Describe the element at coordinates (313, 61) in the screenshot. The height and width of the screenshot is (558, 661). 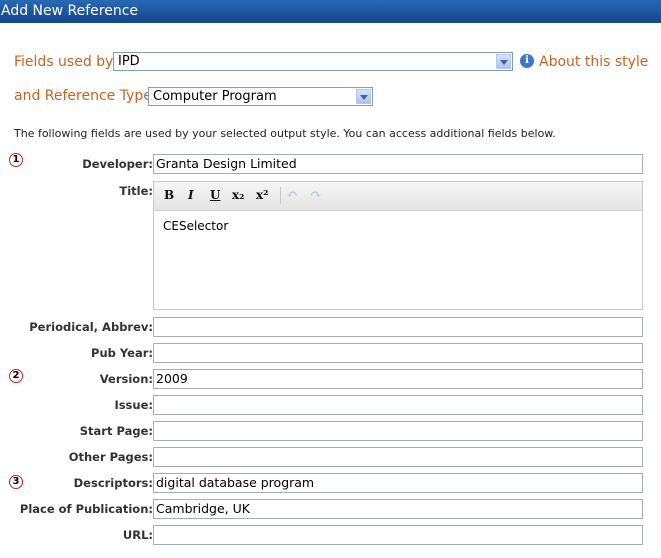
I see `style-select: IPD` at that location.